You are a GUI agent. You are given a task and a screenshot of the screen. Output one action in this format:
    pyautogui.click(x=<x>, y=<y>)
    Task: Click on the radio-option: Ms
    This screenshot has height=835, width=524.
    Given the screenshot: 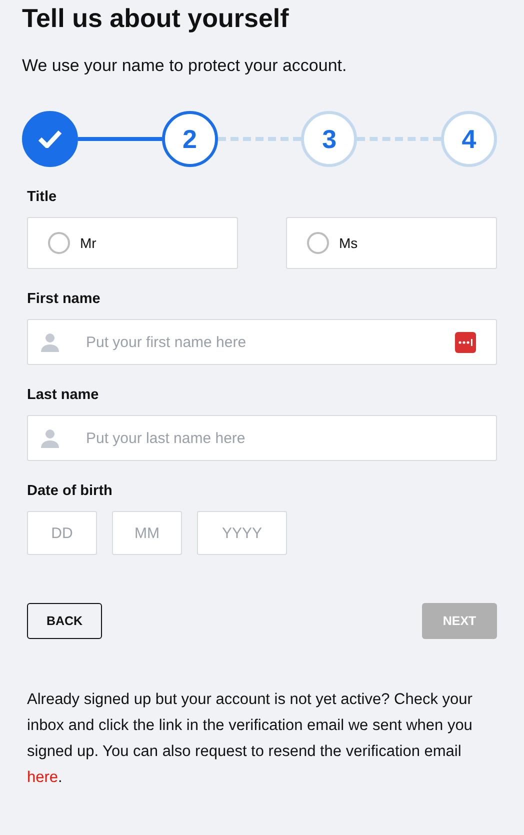 What is the action you would take?
    pyautogui.click(x=391, y=243)
    